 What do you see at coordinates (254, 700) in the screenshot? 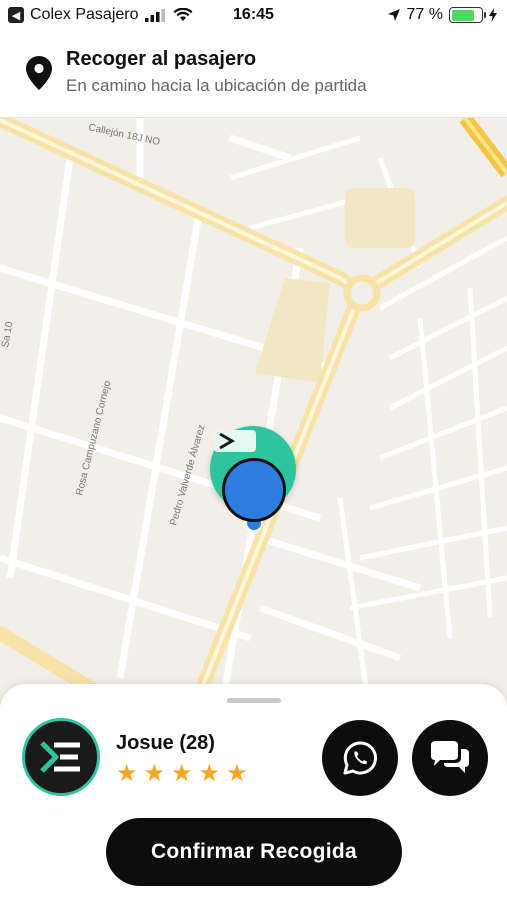
I see `sheet-handle` at bounding box center [254, 700].